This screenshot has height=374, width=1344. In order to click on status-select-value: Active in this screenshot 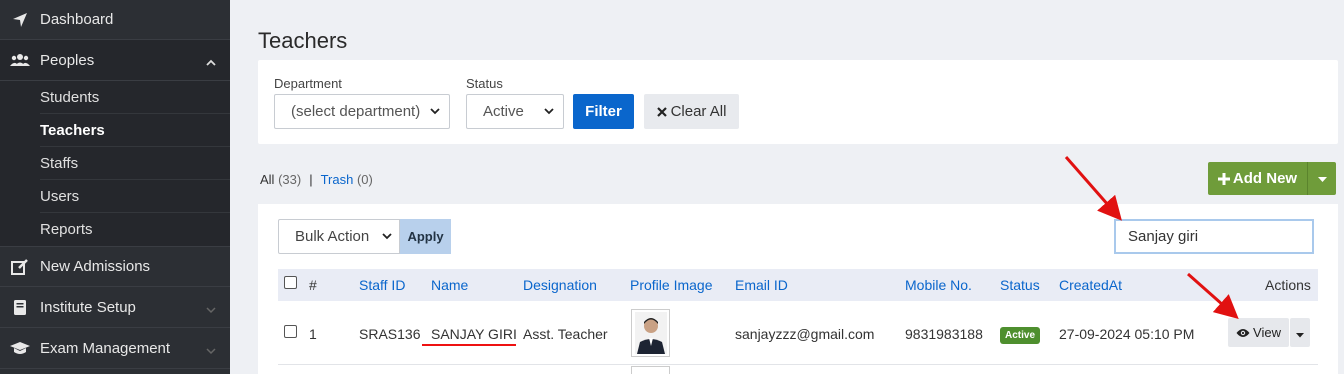, I will do `click(503, 111)`.